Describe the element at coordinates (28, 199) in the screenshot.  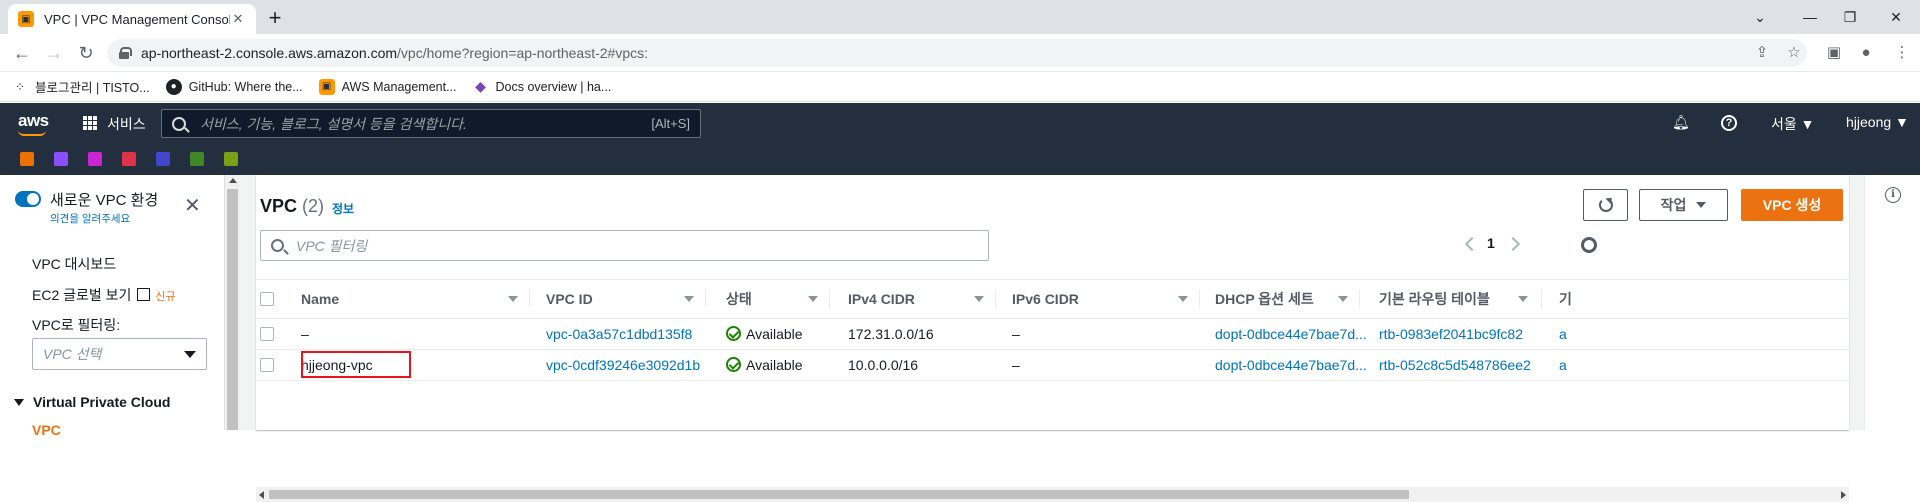
I see `toggle-switch` at that location.